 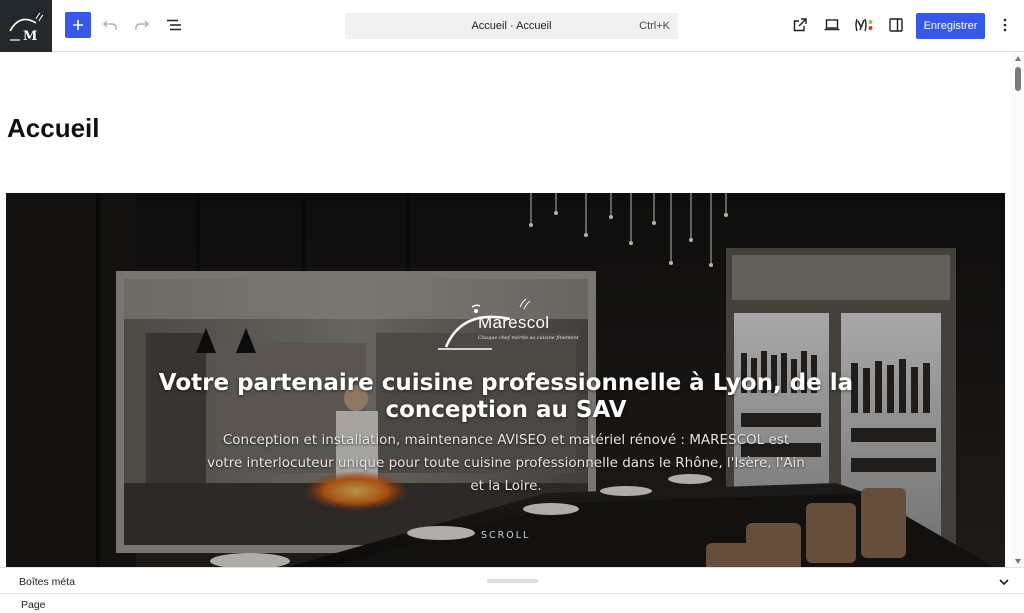 I want to click on settings-sidebar-button, so click(x=896, y=25).